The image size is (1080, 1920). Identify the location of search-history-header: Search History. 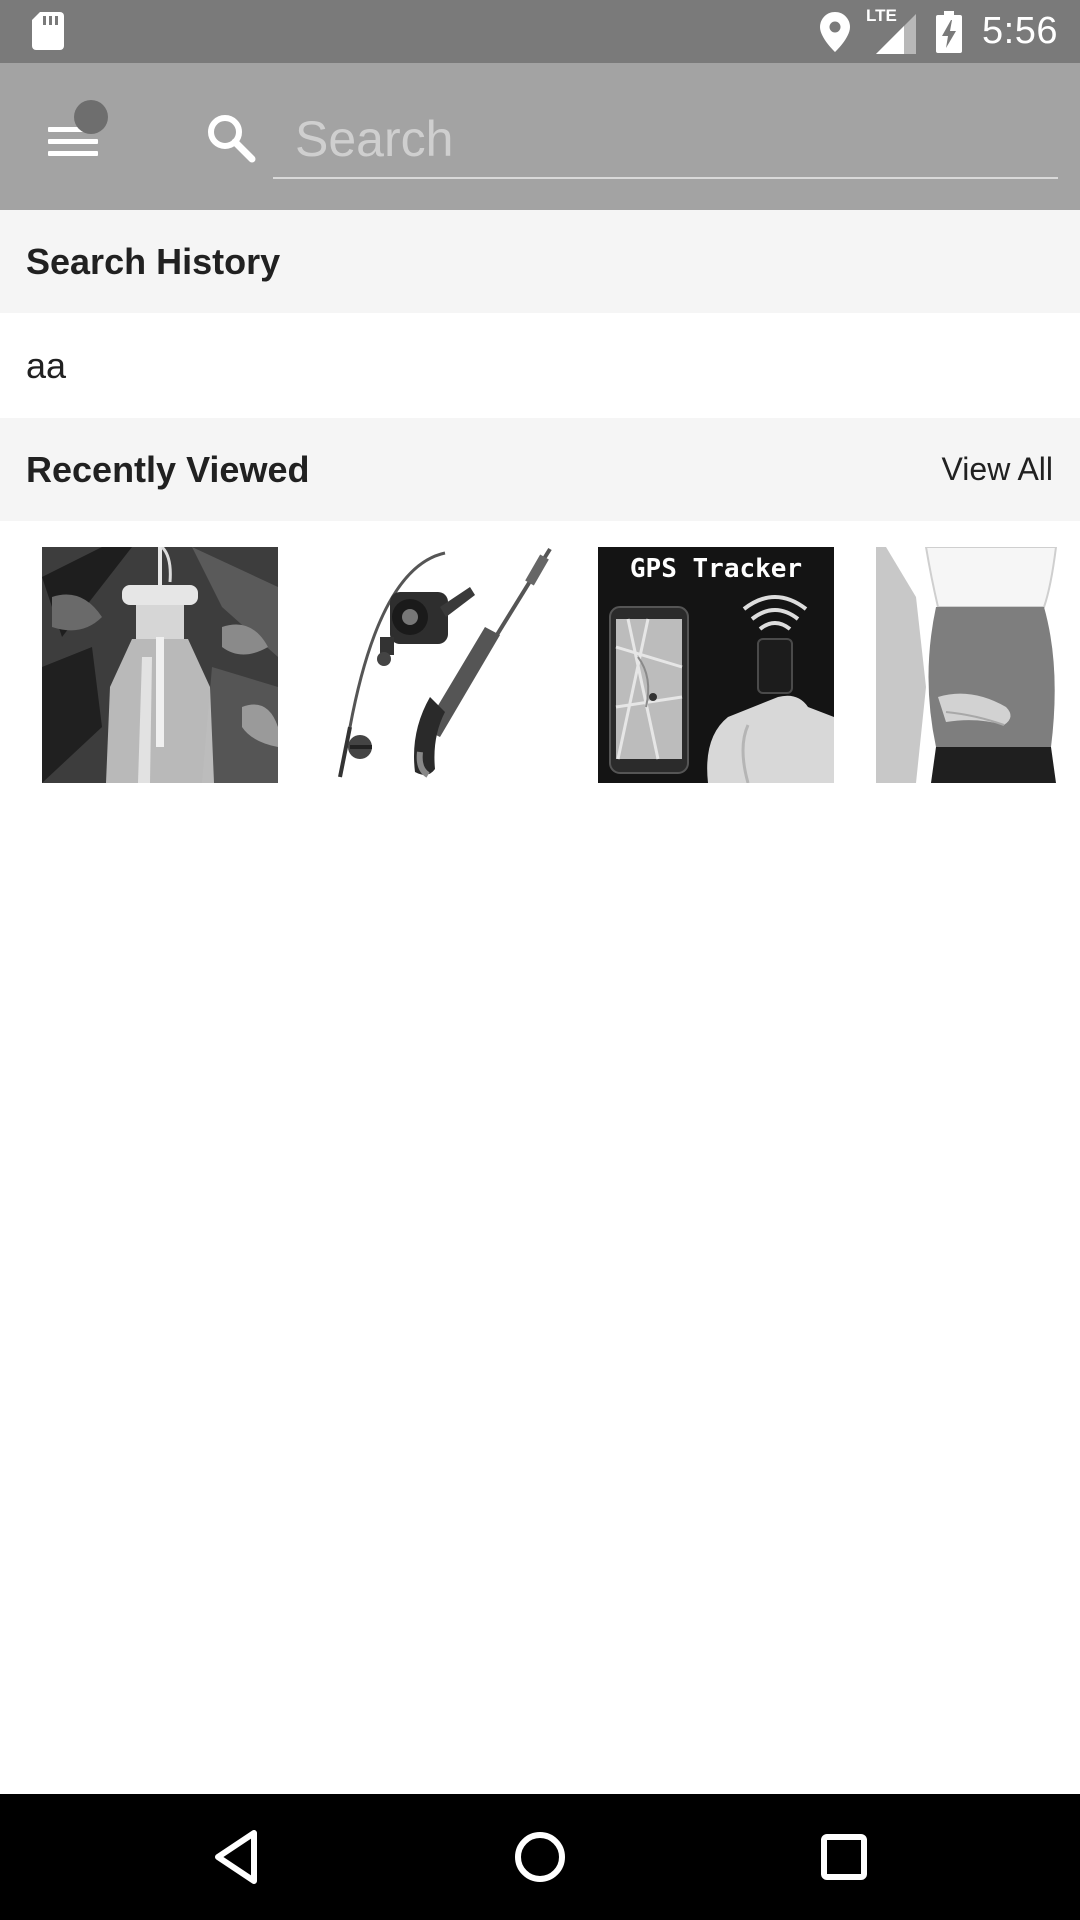
(540, 261).